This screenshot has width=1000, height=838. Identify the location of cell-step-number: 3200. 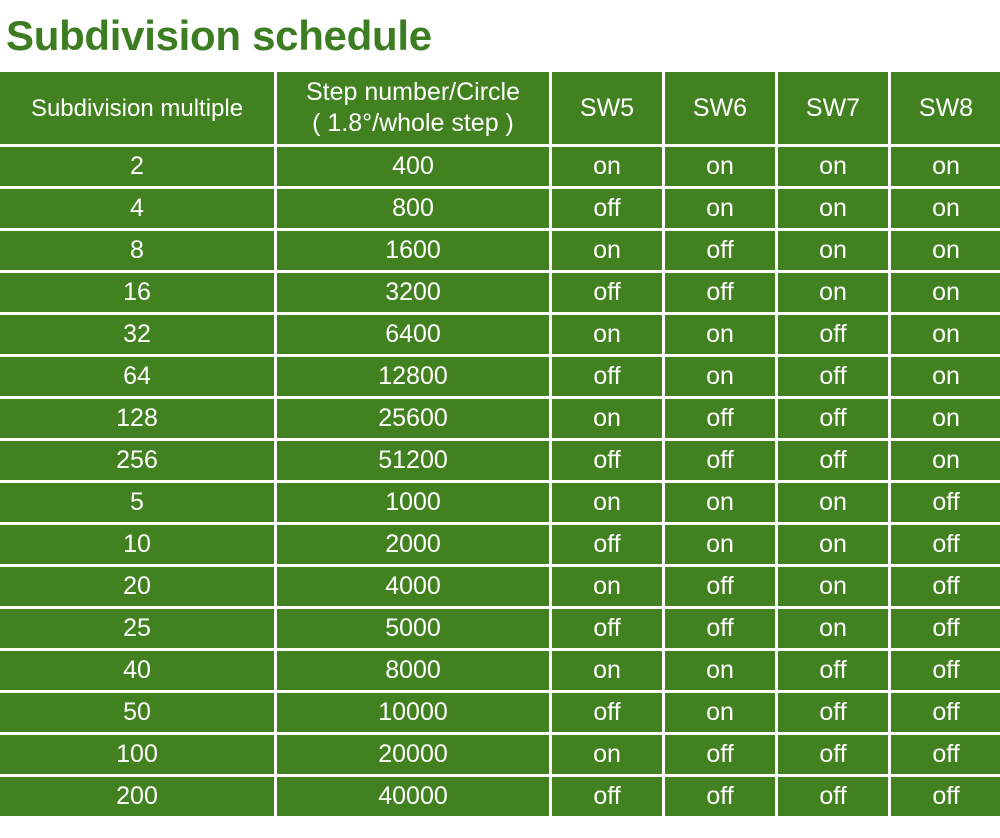
(413, 292).